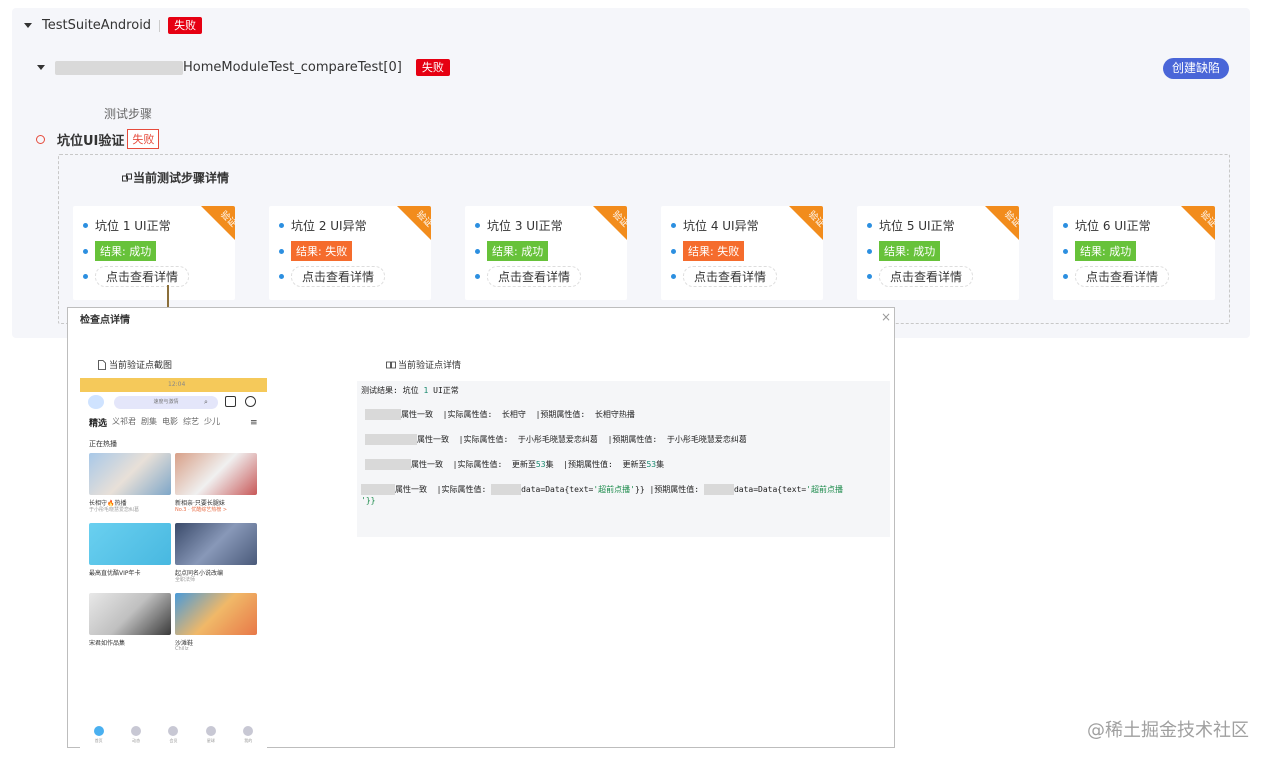 Image resolution: width=1267 pixels, height=759 pixels. What do you see at coordinates (170, 422) in the screenshot?
I see `phone-tab: 电影` at bounding box center [170, 422].